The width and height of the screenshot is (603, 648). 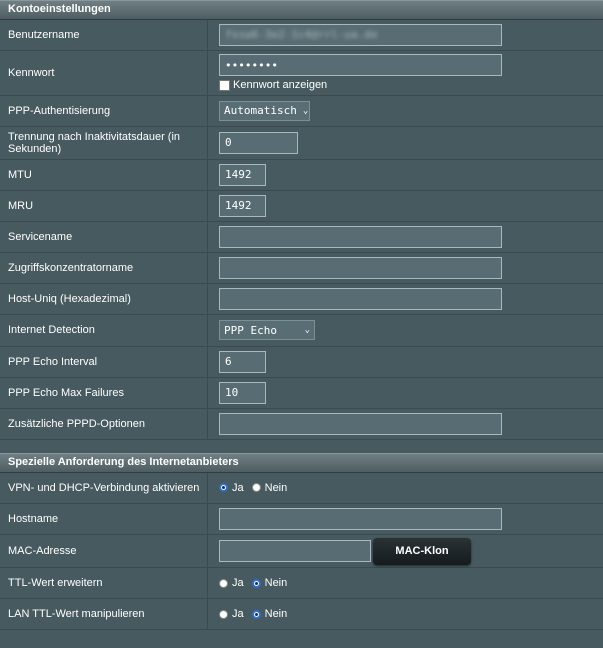 I want to click on ttl-extend-yes-label: Ja, so click(x=238, y=583).